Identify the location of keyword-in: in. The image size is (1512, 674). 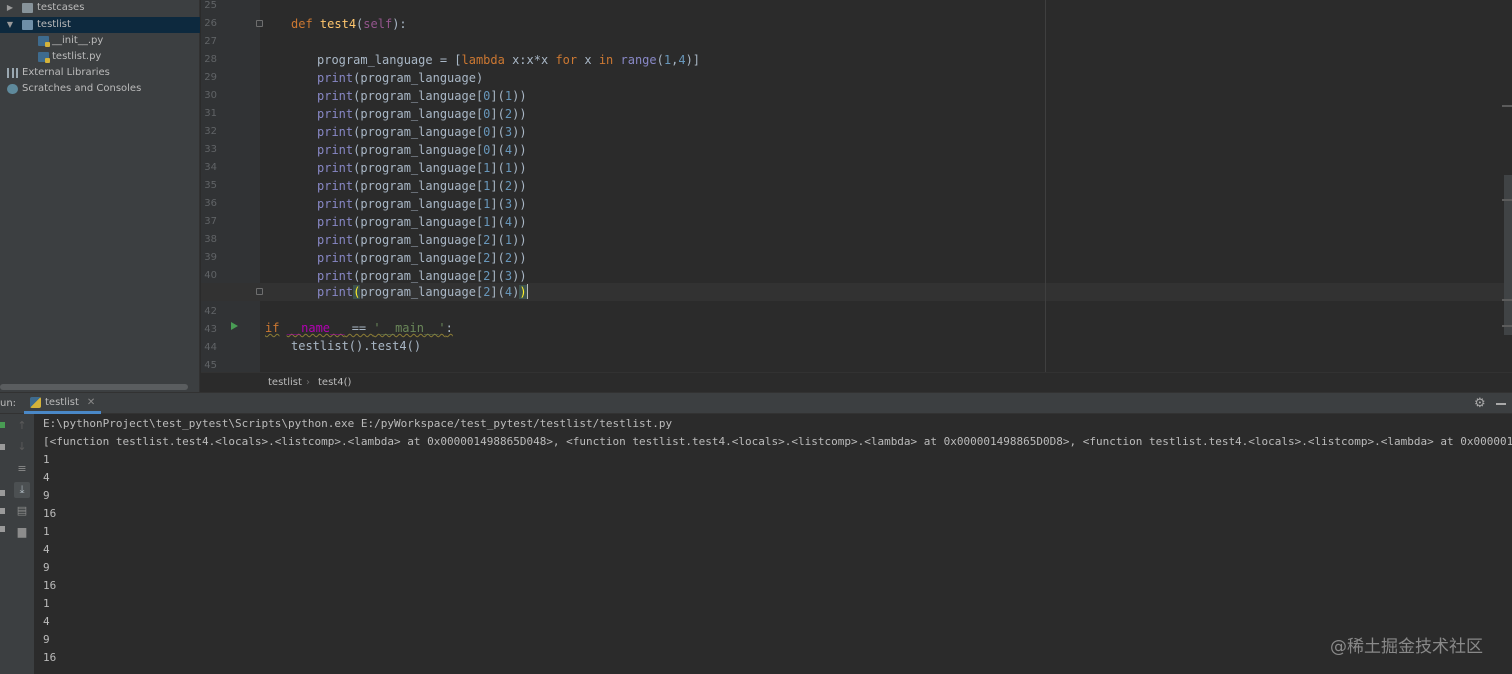
(606, 60).